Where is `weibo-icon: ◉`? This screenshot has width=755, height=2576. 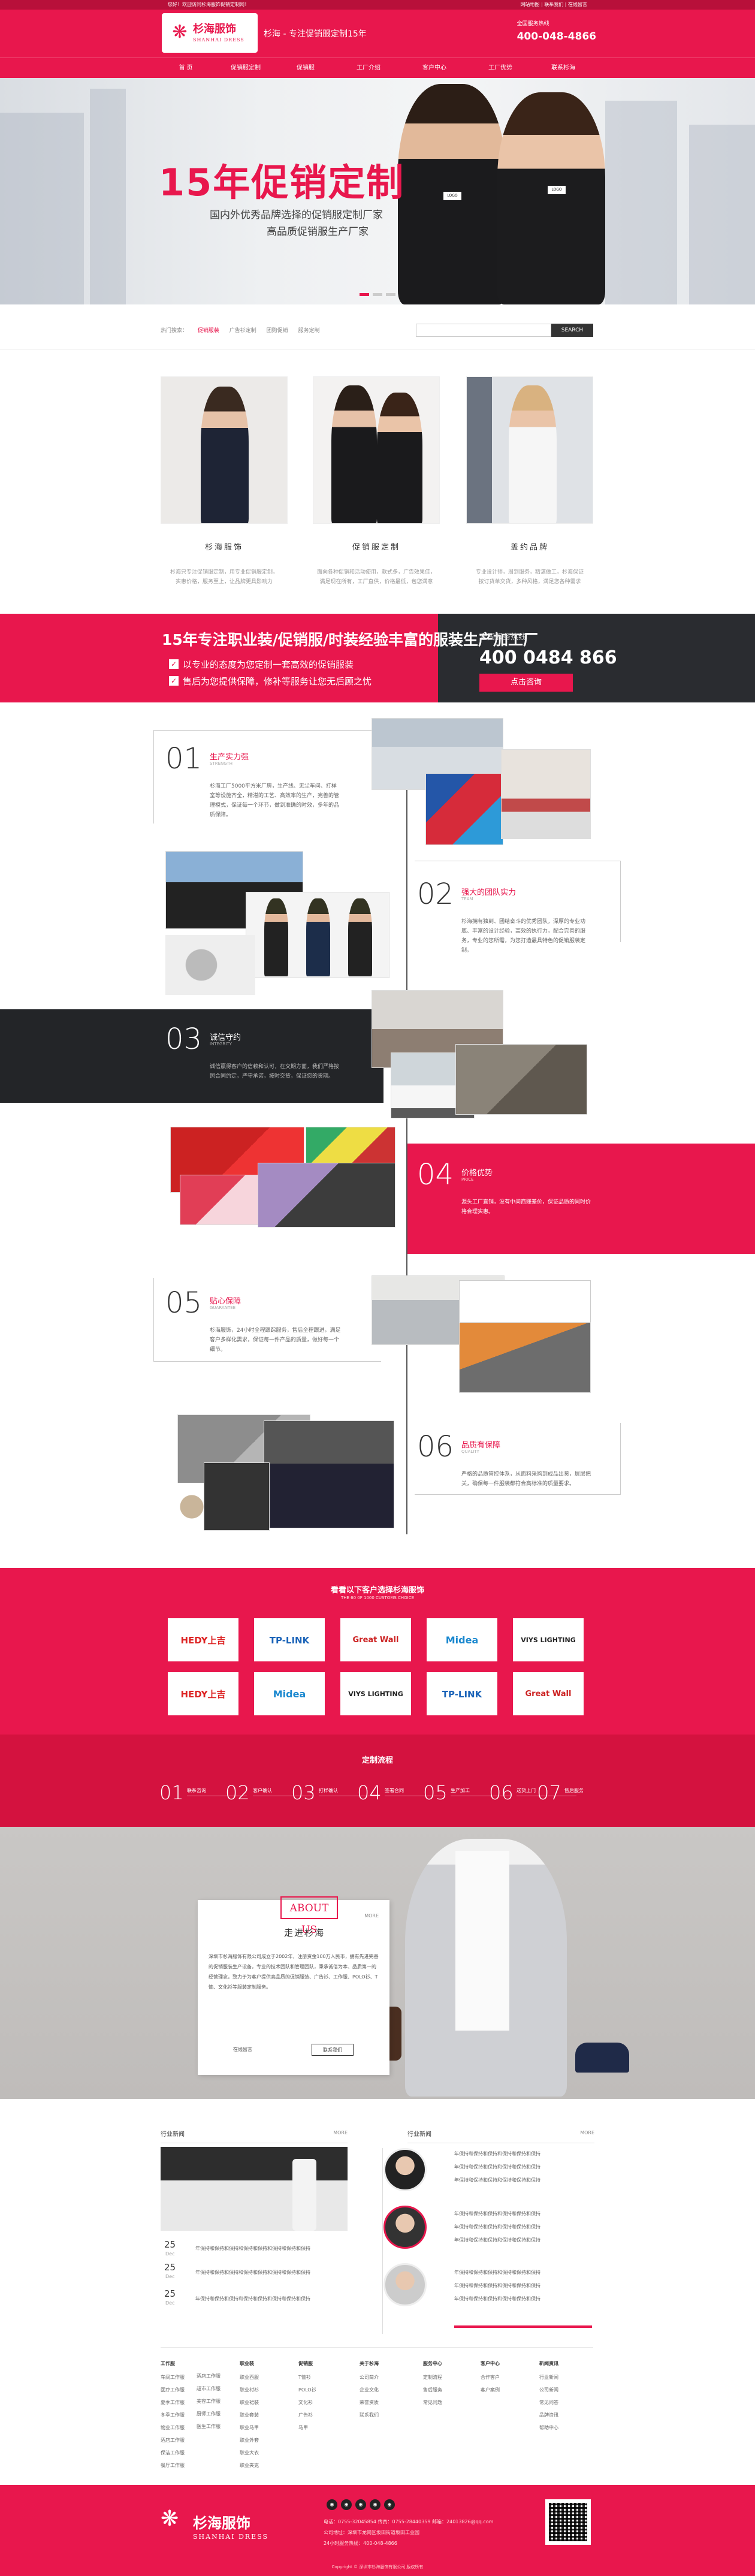 weibo-icon: ◉ is located at coordinates (332, 2504).